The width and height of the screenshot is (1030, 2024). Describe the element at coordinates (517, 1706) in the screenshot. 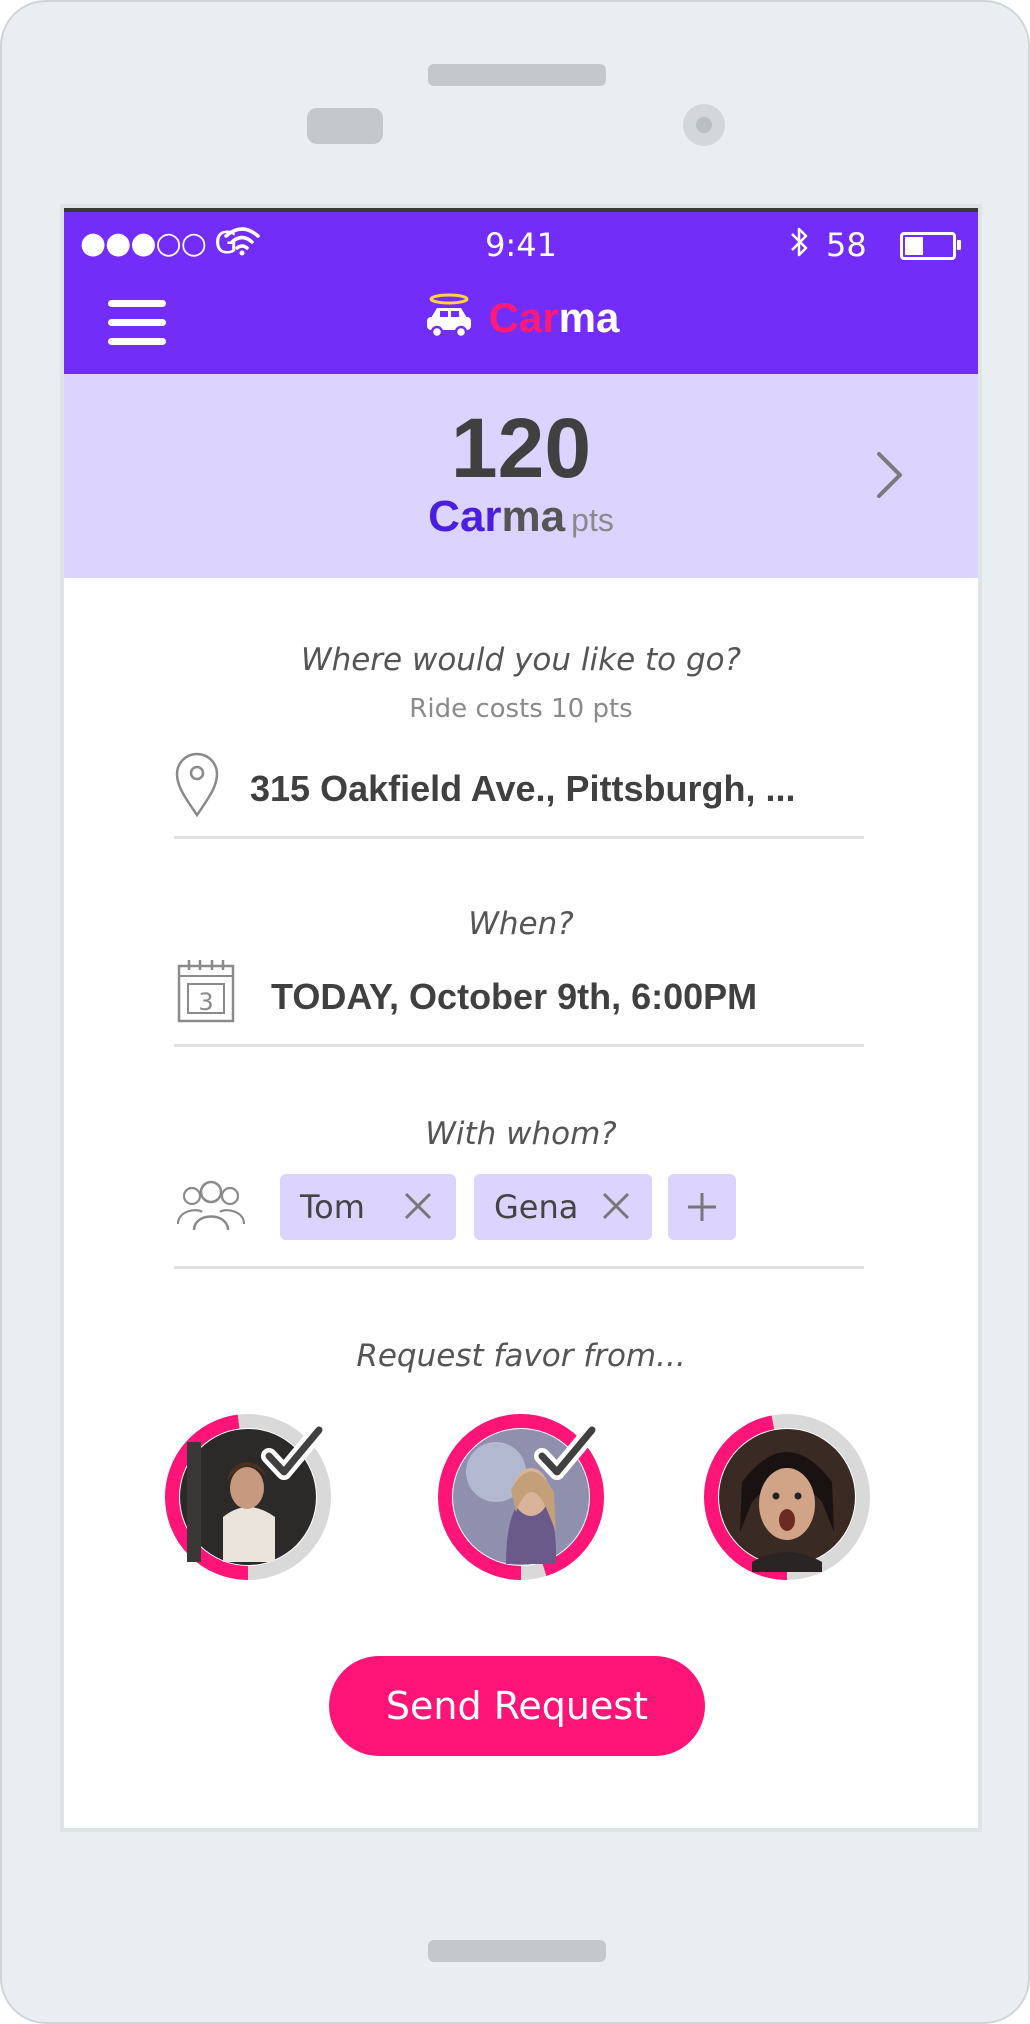

I see `send-request-button: Send Request` at that location.